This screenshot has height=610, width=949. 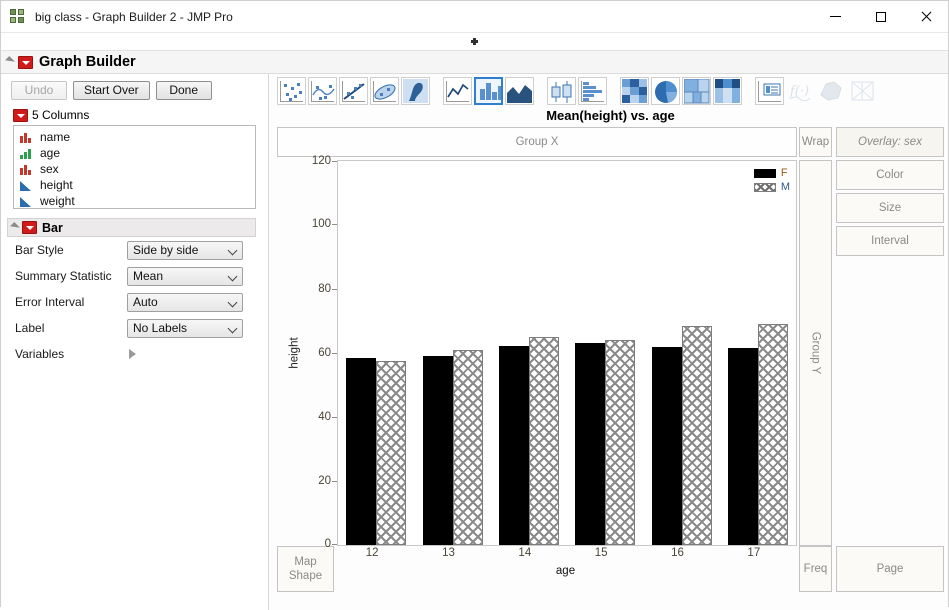 What do you see at coordinates (474, 41) in the screenshot?
I see `ribbon-overflow-icon` at bounding box center [474, 41].